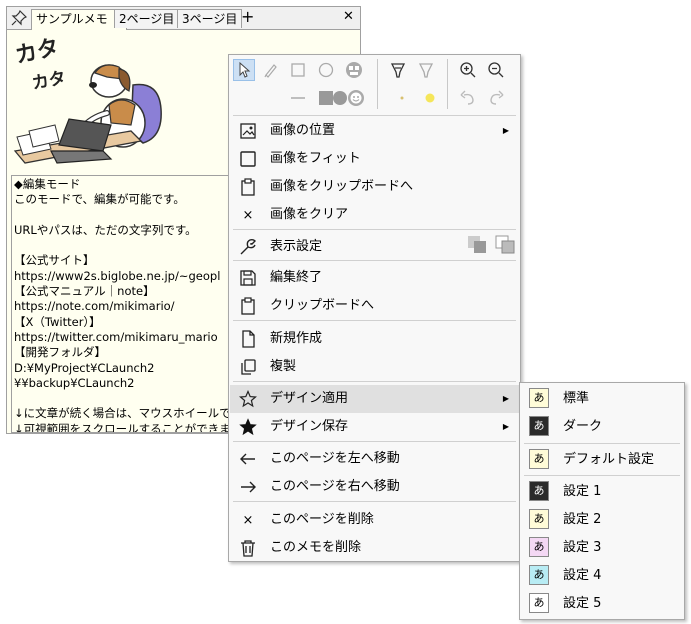 The image size is (691, 624). What do you see at coordinates (322, 519) in the screenshot?
I see `menu-item-label: このページを削除` at bounding box center [322, 519].